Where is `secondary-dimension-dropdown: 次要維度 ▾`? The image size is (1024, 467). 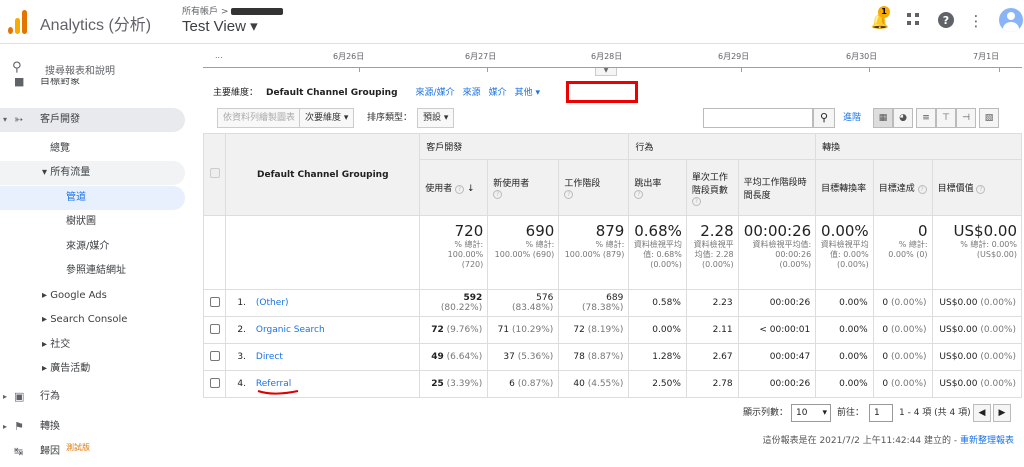
secondary-dimension-dropdown: 次要維度 ▾ is located at coordinates (327, 118).